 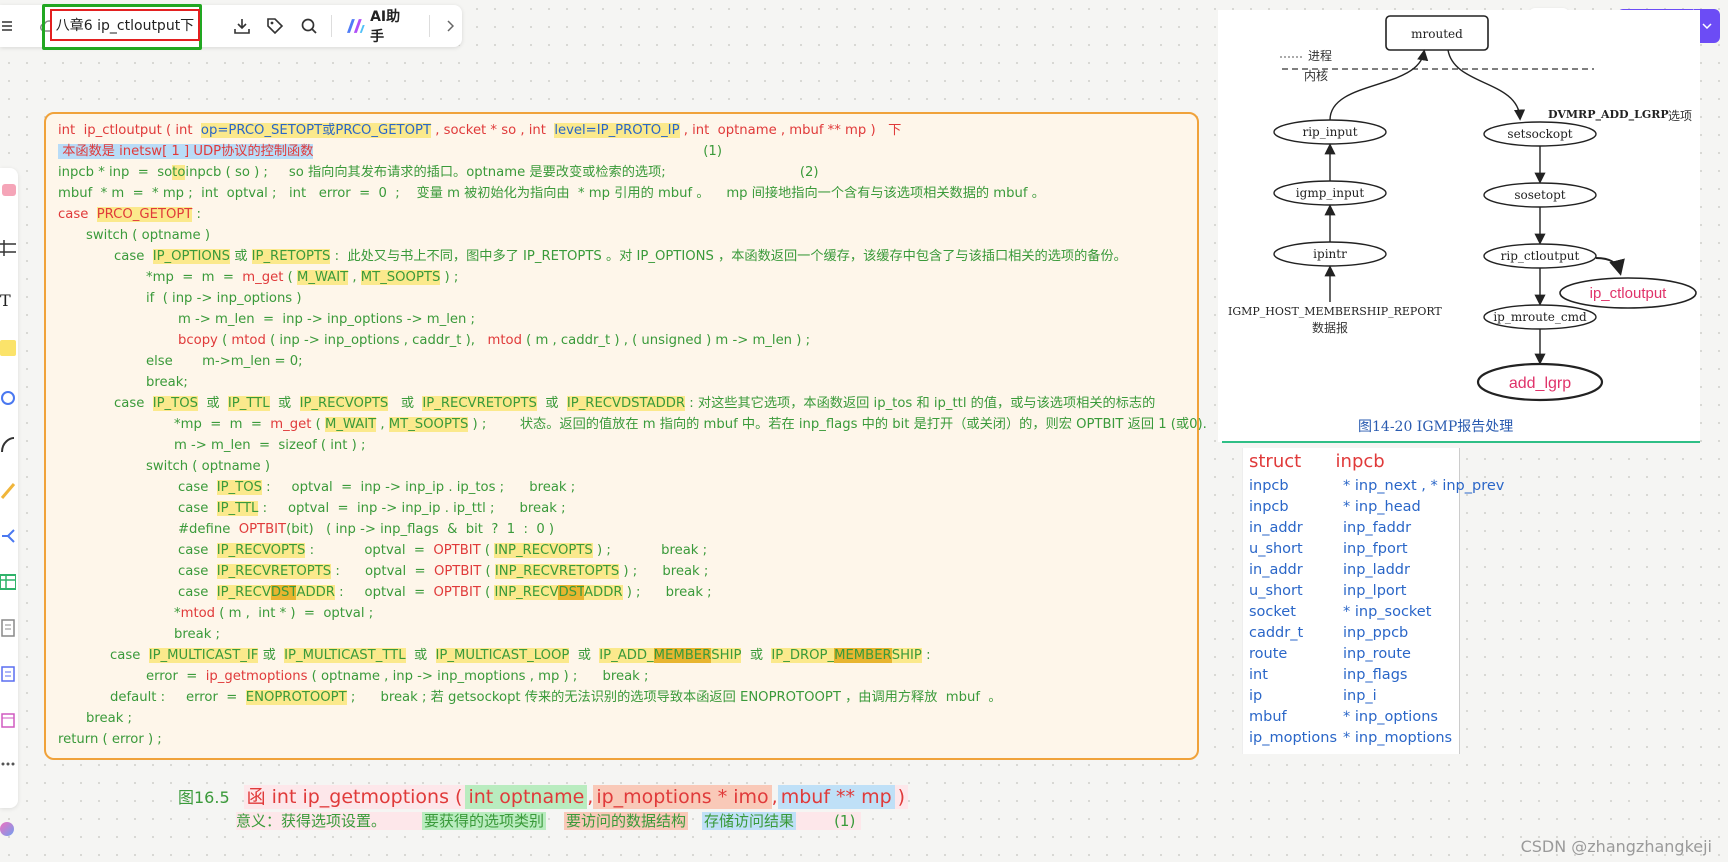 I want to click on field-name: * inp_head, so click(x=1382, y=507).